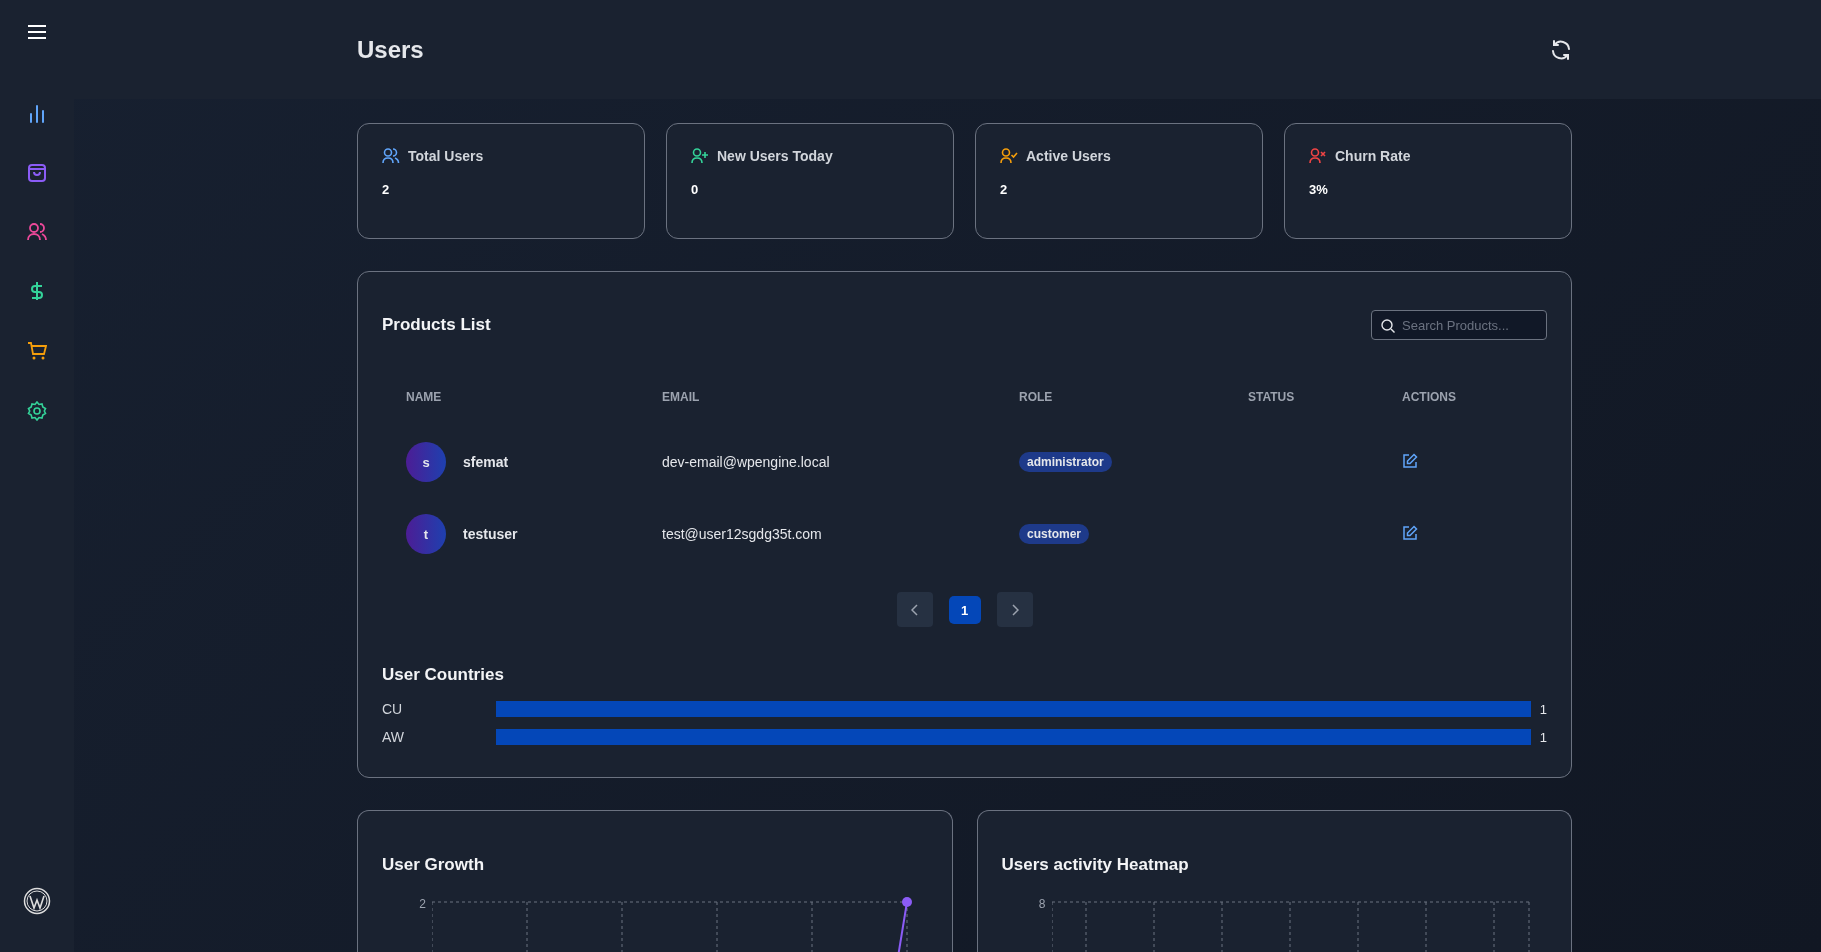  Describe the element at coordinates (742, 534) in the screenshot. I see `email-text: test@user12sgdg35t.com` at that location.